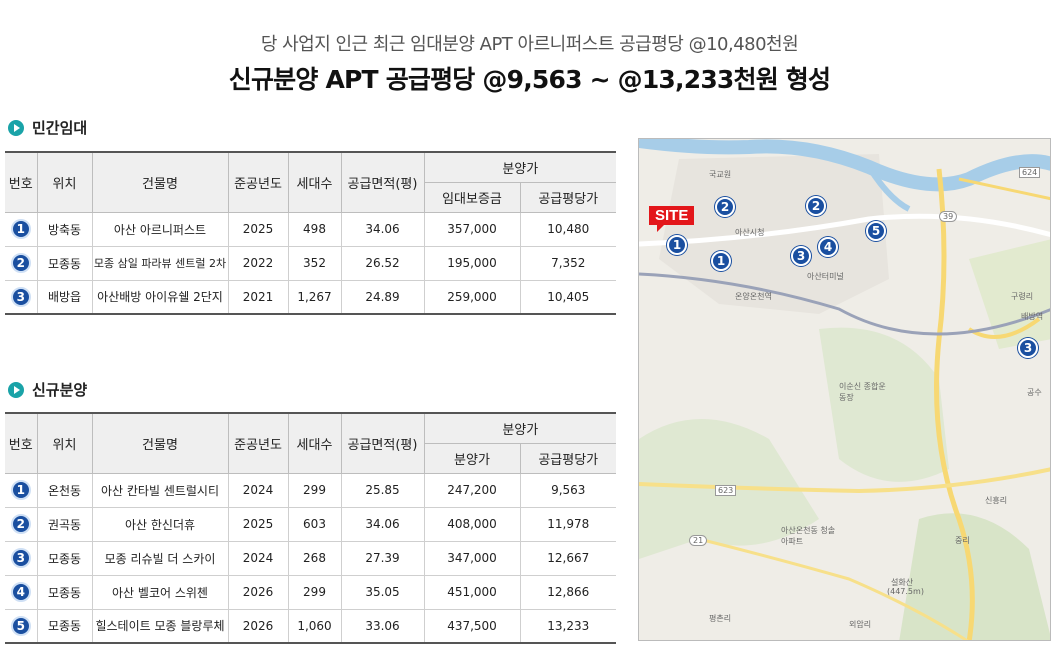 This screenshot has height=648, width=1059. What do you see at coordinates (862, 392) in the screenshot?
I see `map-label: 이순신 종합운동장` at bounding box center [862, 392].